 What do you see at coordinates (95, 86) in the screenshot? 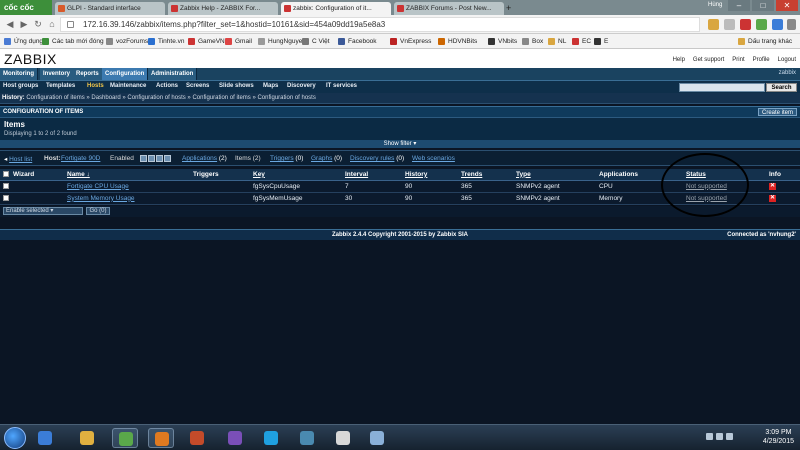
I see `submenu-hosts: Hosts` at bounding box center [95, 86].